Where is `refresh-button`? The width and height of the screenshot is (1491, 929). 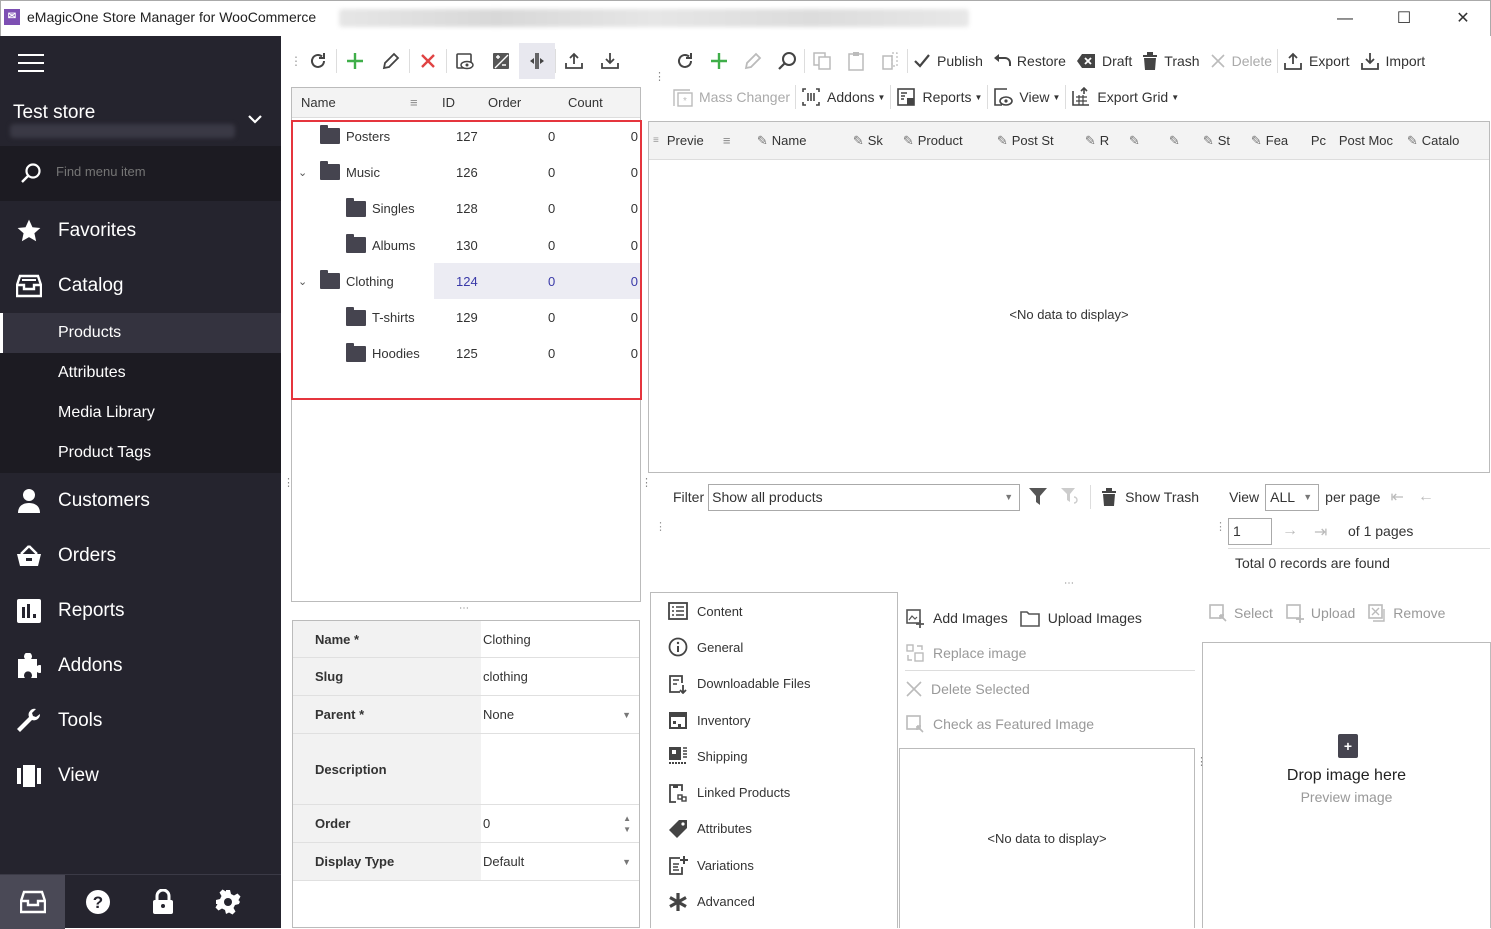
refresh-button is located at coordinates (685, 61).